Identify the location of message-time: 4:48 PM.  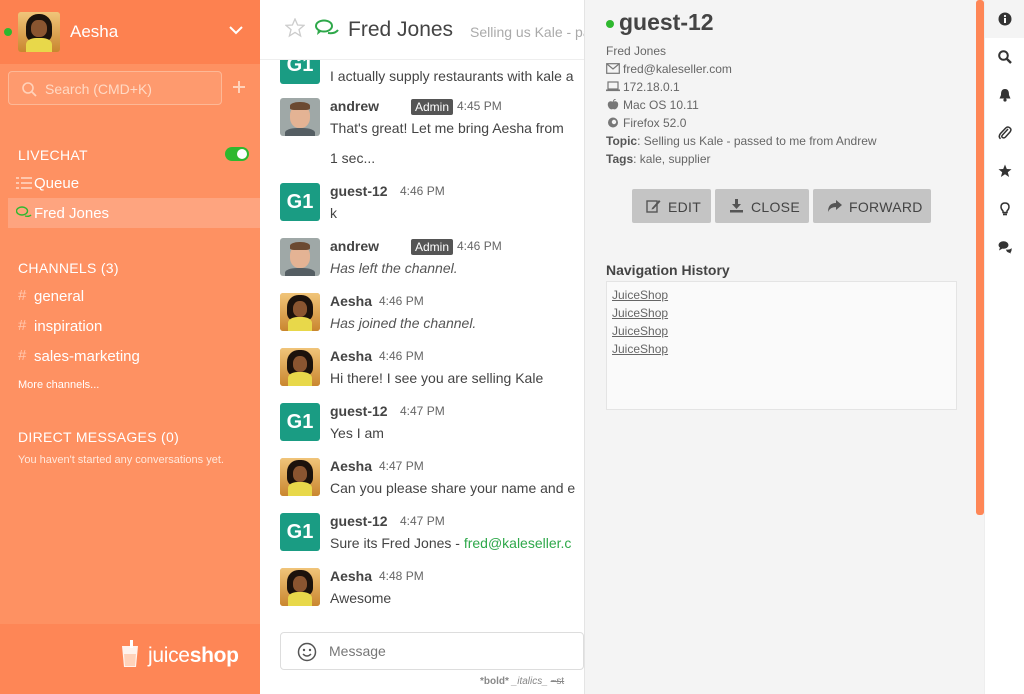
(401, 576).